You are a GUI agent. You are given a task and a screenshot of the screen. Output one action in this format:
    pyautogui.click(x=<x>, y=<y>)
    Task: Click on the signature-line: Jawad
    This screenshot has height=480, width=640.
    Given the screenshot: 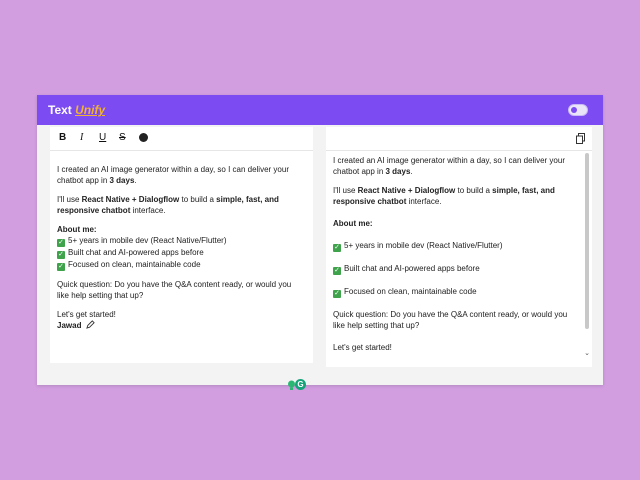 What is the action you would take?
    pyautogui.click(x=181, y=325)
    